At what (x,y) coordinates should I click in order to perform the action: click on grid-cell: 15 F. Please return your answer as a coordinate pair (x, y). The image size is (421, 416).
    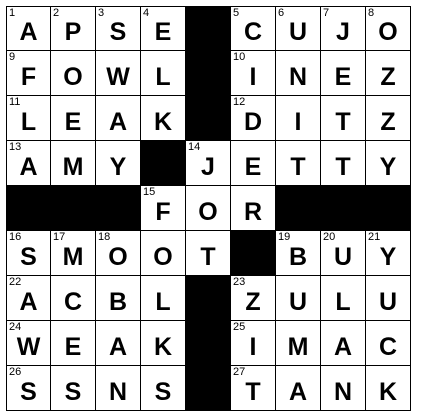
    Looking at the image, I should click on (163, 208).